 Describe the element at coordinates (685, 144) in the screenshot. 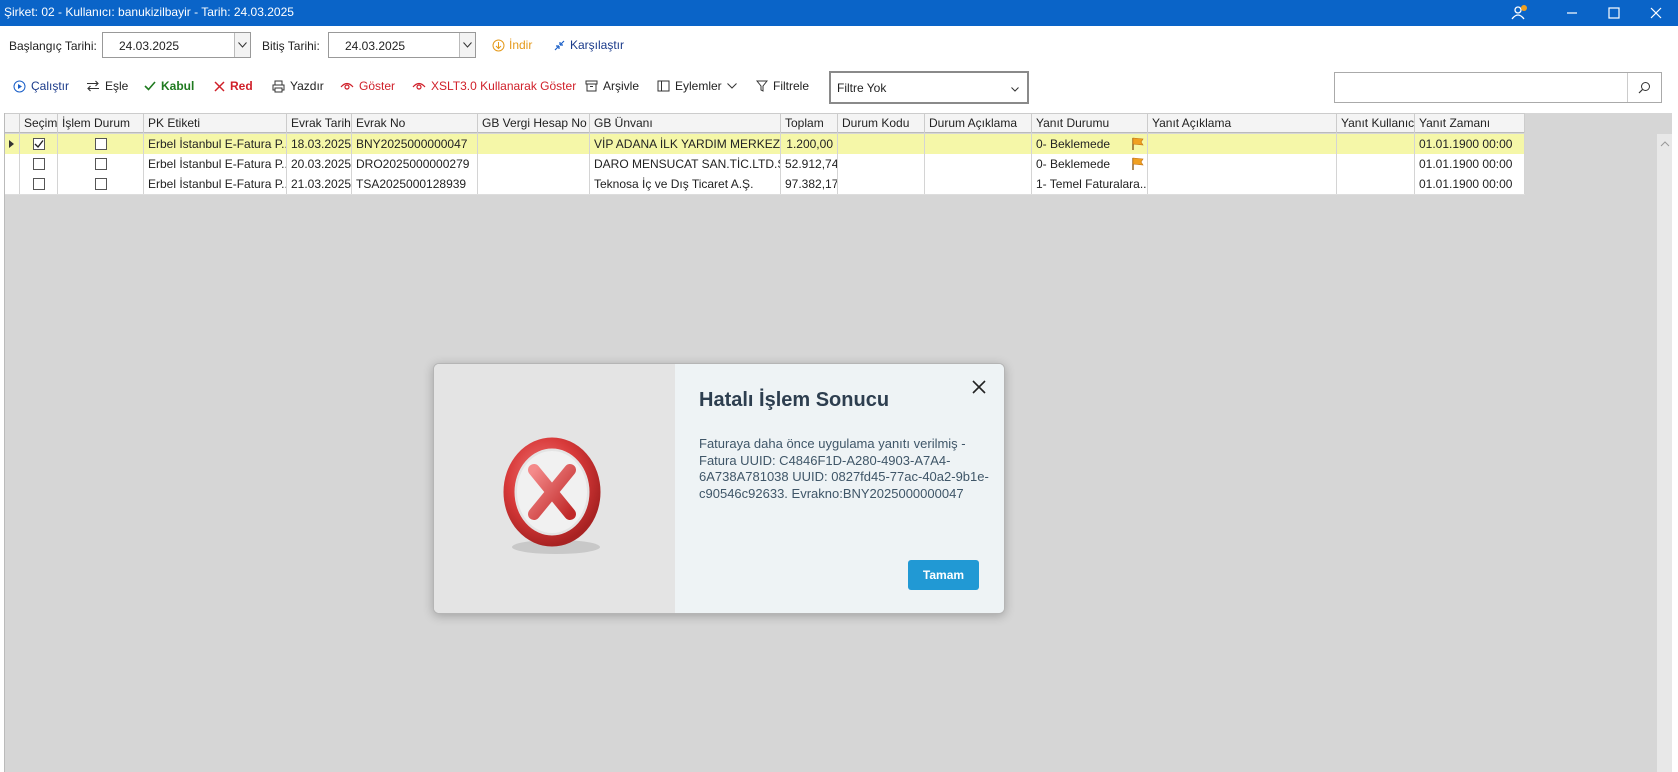

I see `cell-title: VİP ADANA İLK YARDIM MERKEZİ` at that location.